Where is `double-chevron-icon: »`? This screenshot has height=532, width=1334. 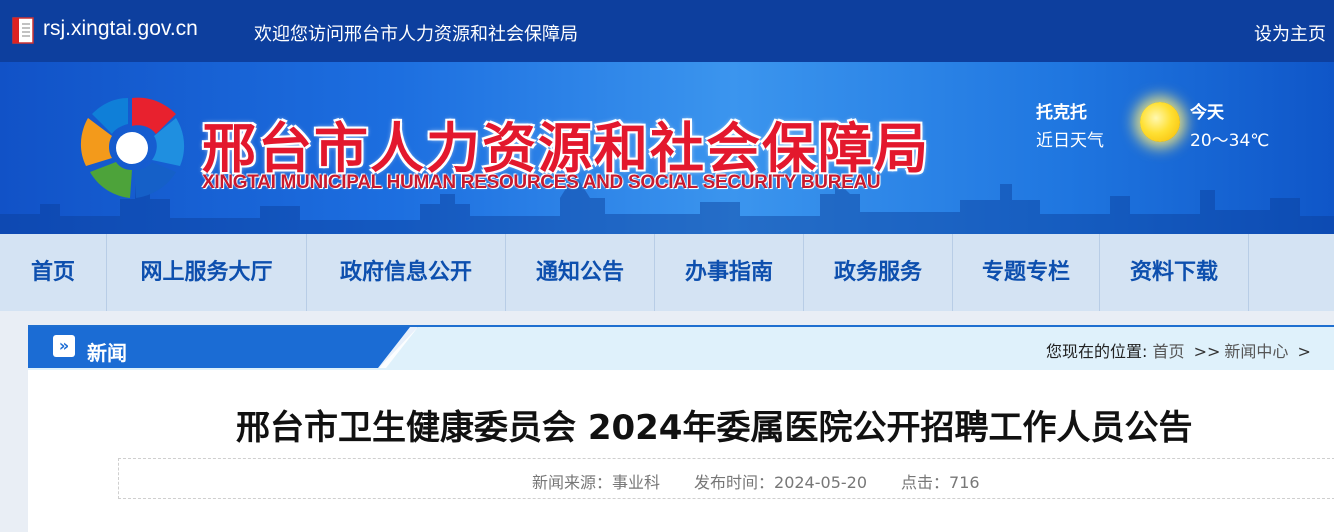
double-chevron-icon: » is located at coordinates (64, 346).